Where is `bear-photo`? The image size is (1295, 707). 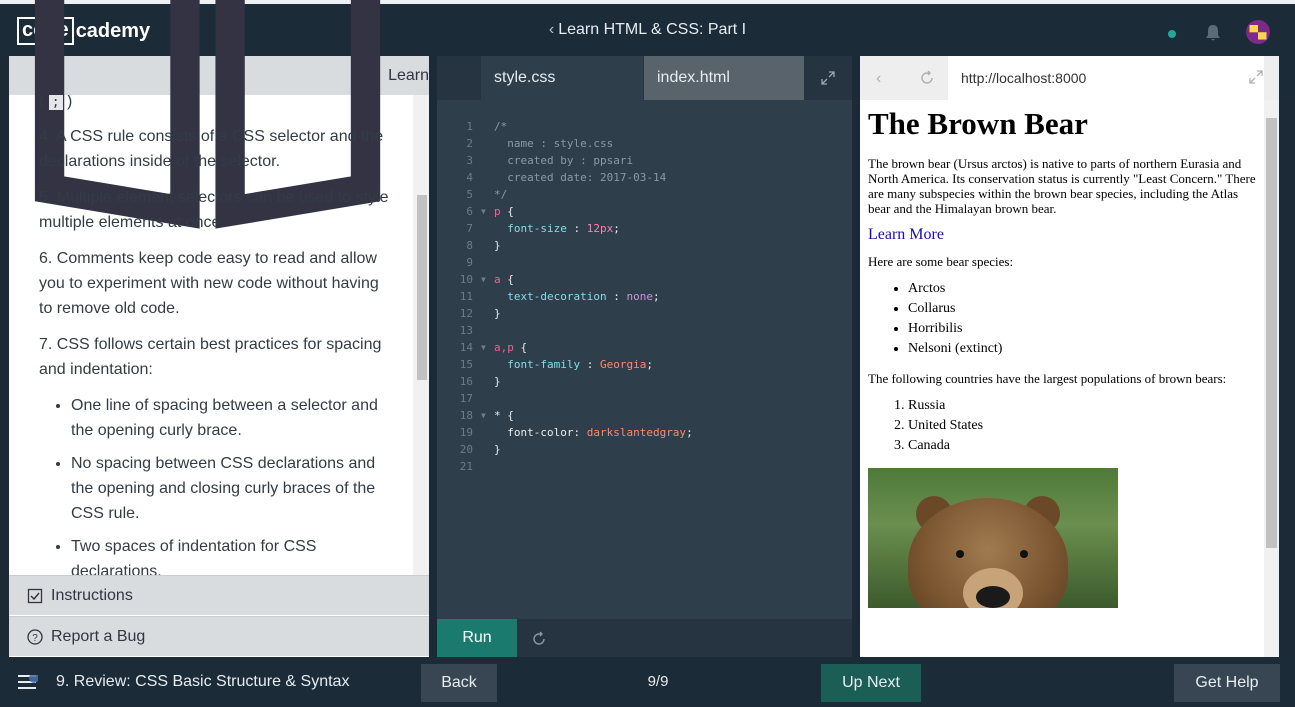 bear-photo is located at coordinates (993, 538).